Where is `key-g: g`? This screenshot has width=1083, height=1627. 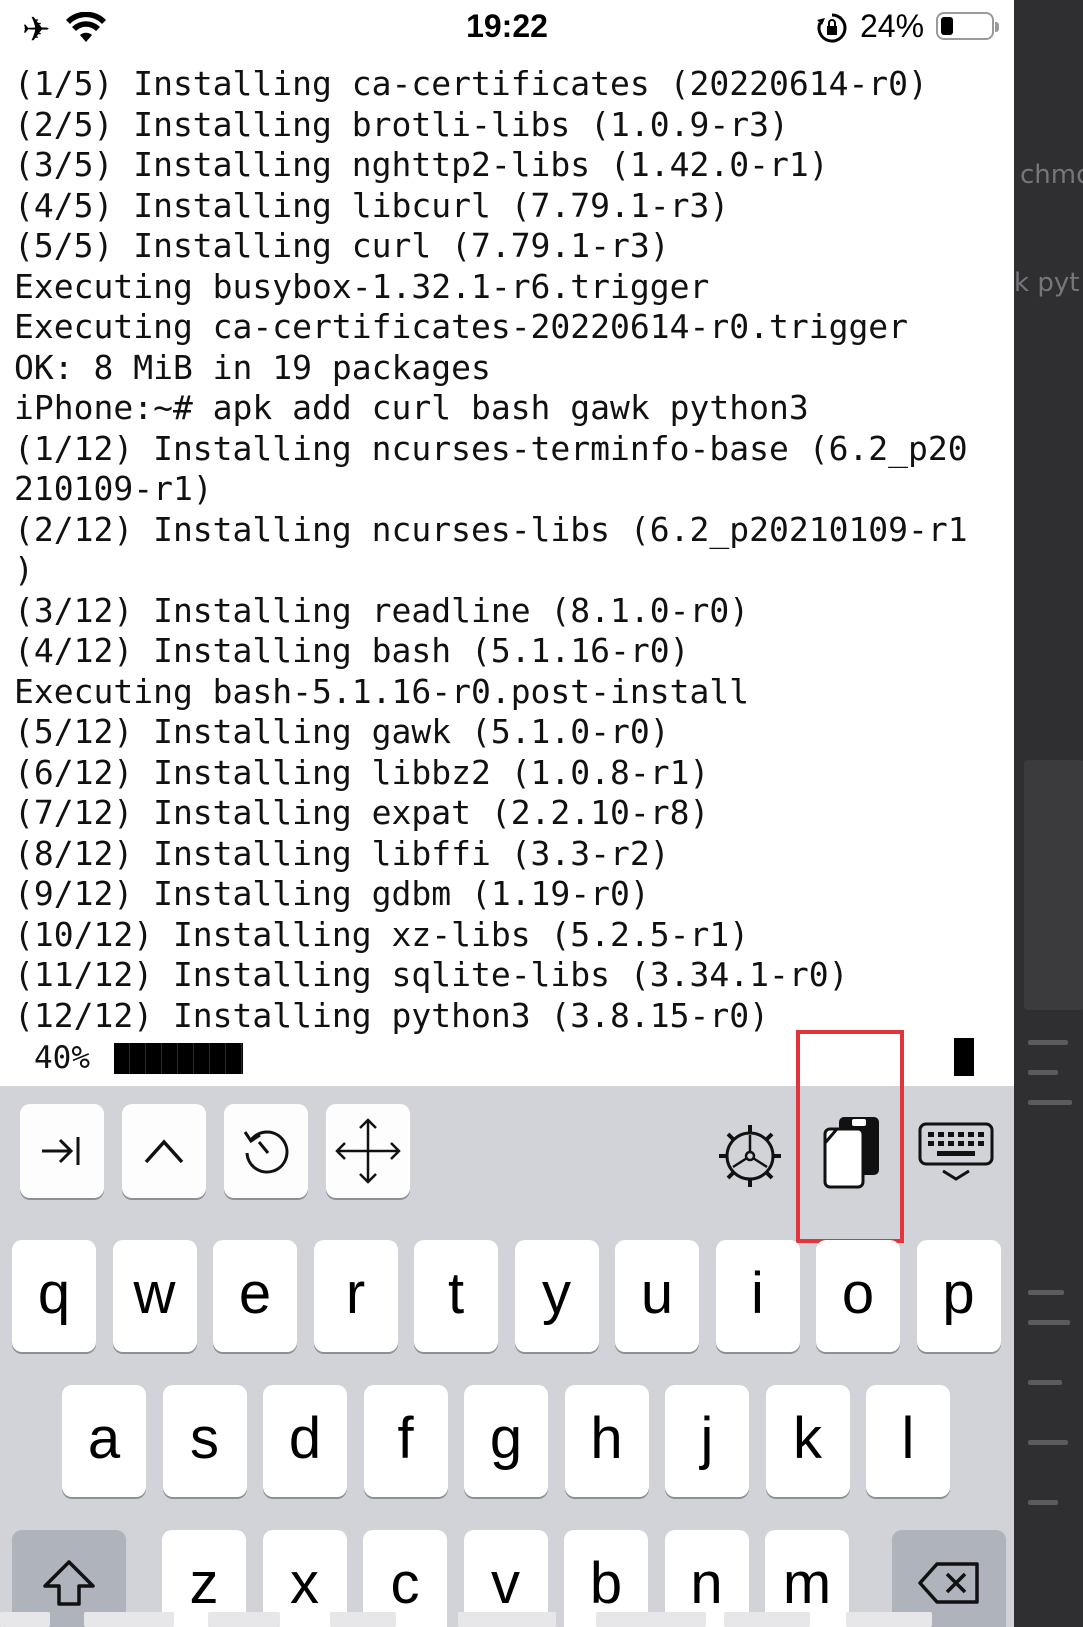 key-g: g is located at coordinates (506, 1441).